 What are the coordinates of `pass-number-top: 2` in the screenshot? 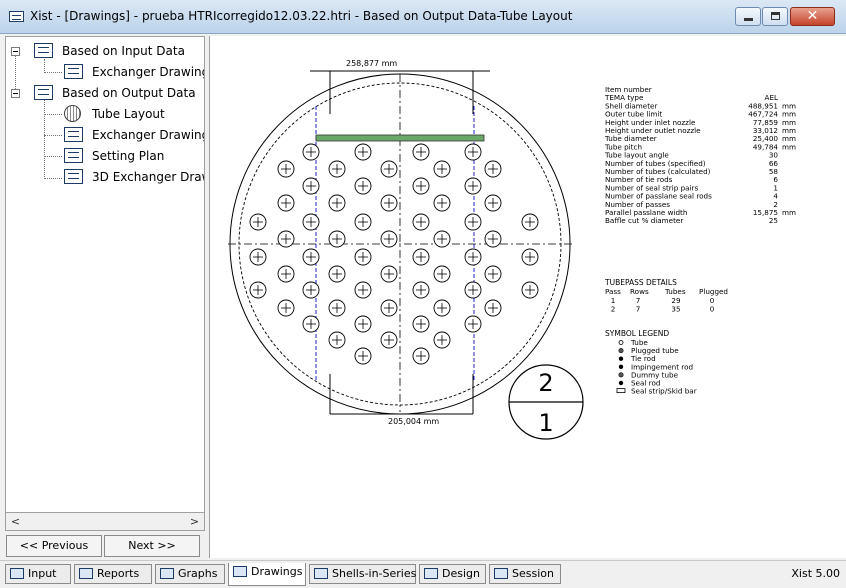 It's located at (545, 383).